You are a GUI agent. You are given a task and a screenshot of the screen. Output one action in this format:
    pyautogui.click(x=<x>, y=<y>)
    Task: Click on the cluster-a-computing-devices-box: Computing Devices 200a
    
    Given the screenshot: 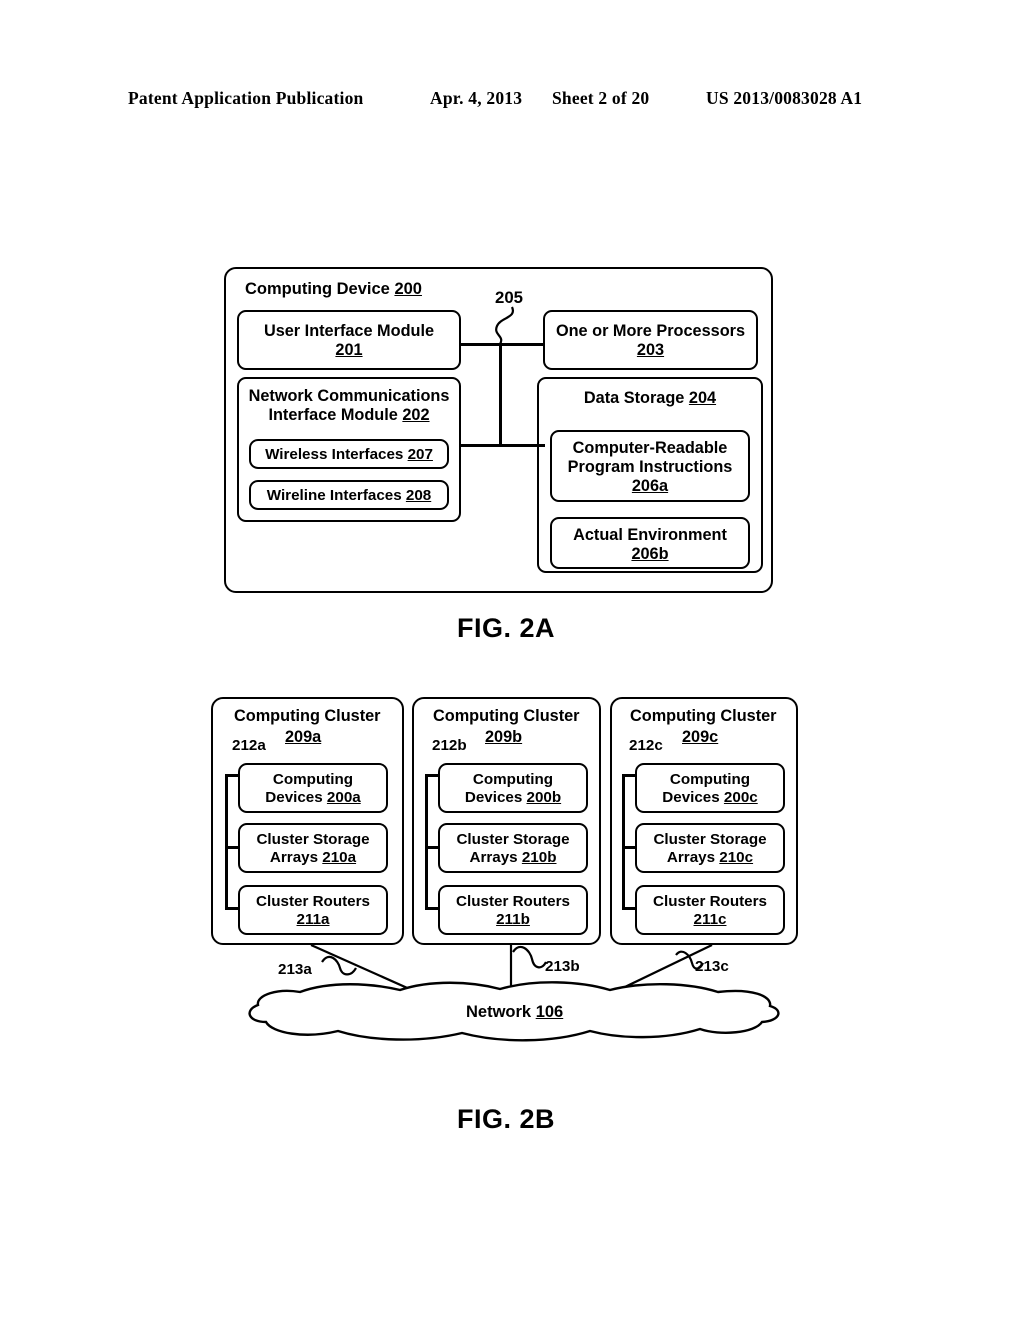 What is the action you would take?
    pyautogui.click(x=313, y=788)
    